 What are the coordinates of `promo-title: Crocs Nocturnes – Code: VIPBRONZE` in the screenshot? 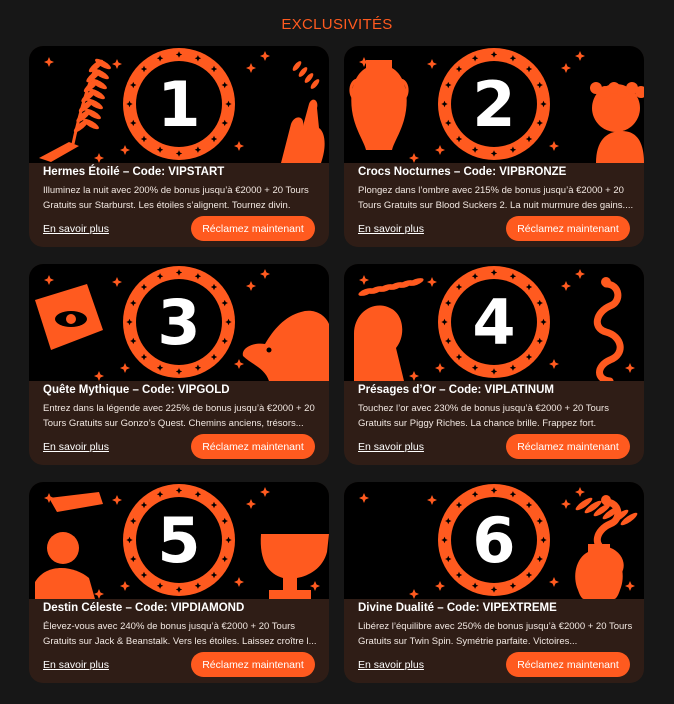 It's located at (462, 172).